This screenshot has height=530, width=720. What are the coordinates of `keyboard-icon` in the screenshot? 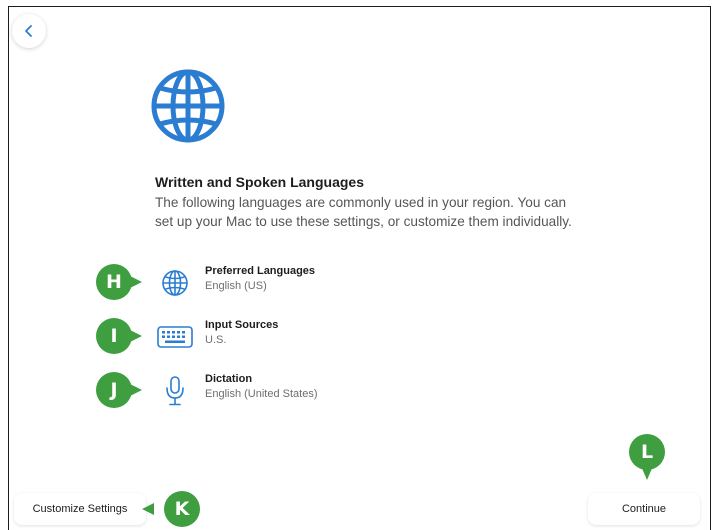 It's located at (175, 337).